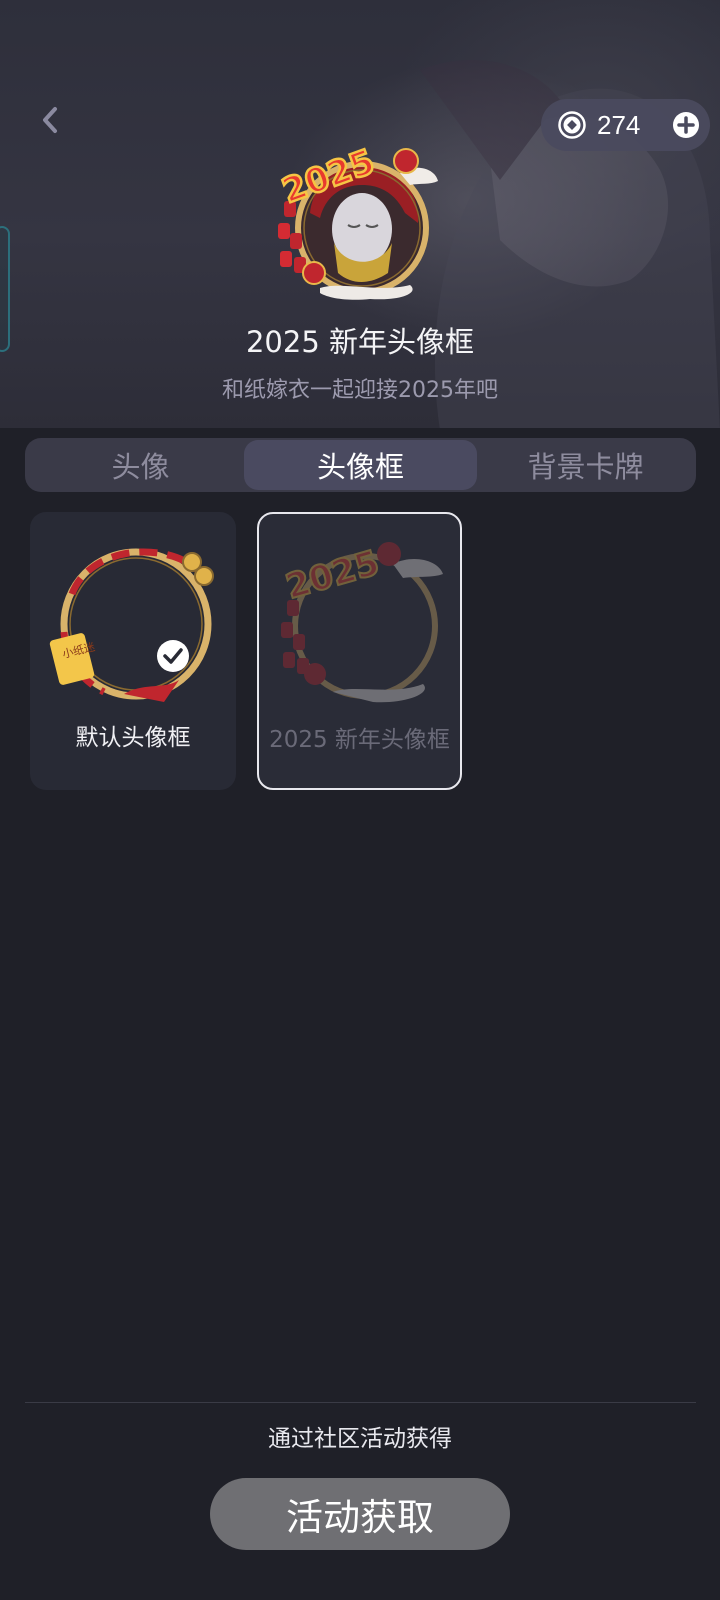 Image resolution: width=720 pixels, height=1600 pixels. I want to click on tab-avatar: 头像, so click(140, 465).